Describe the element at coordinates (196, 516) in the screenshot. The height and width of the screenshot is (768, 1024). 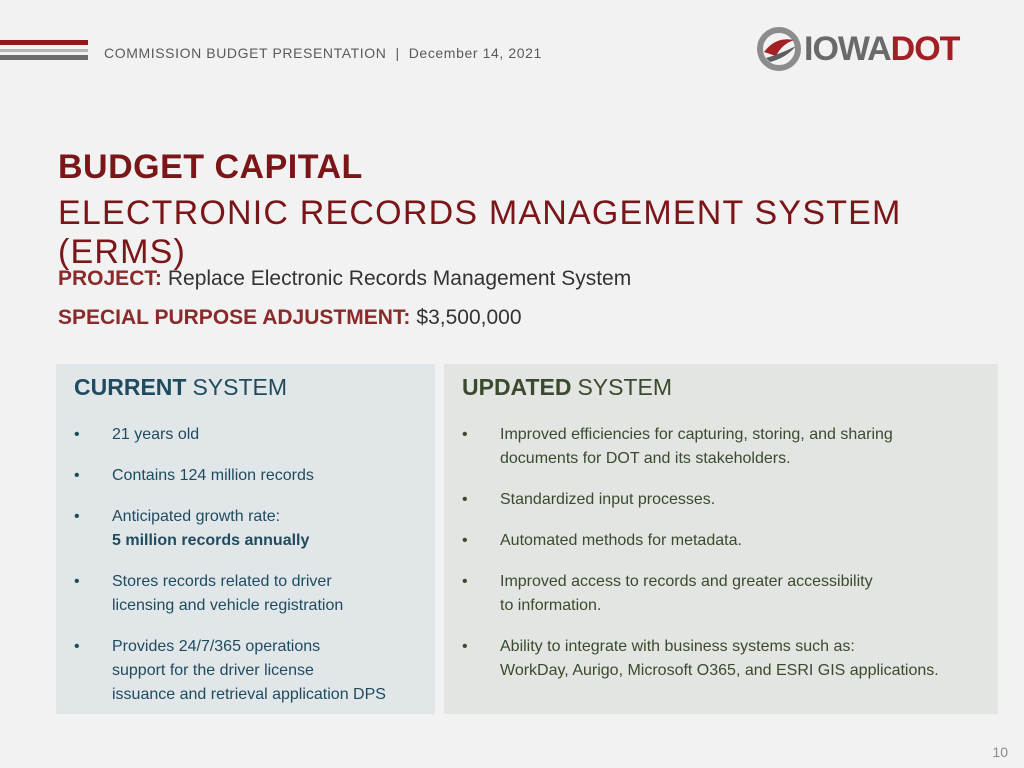
I see `list-item-text: Anticipated growth rate:` at that location.